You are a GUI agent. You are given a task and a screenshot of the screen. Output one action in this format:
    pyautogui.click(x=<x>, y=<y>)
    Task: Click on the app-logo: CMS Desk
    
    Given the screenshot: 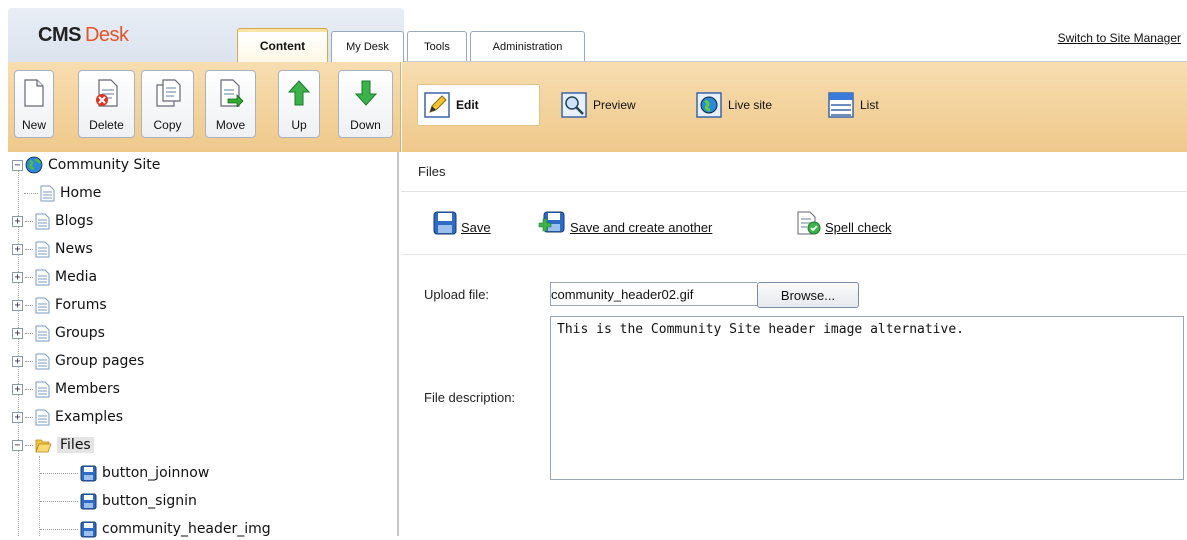 What is the action you would take?
    pyautogui.click(x=83, y=35)
    